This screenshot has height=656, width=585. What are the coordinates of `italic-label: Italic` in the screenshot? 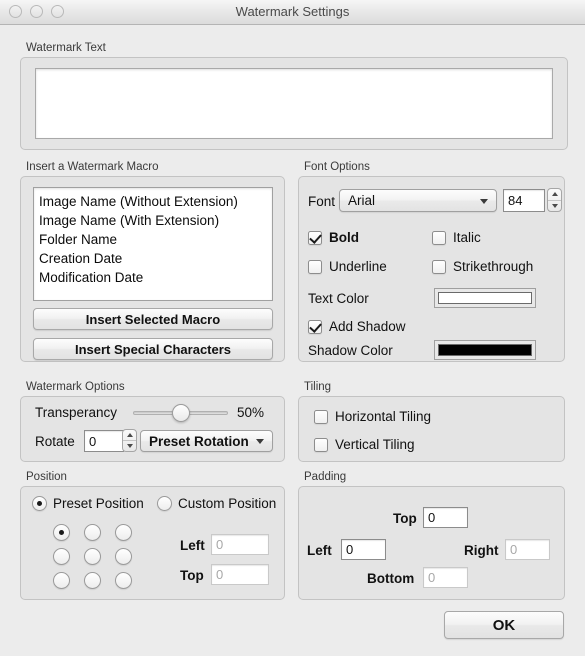 It's located at (467, 237).